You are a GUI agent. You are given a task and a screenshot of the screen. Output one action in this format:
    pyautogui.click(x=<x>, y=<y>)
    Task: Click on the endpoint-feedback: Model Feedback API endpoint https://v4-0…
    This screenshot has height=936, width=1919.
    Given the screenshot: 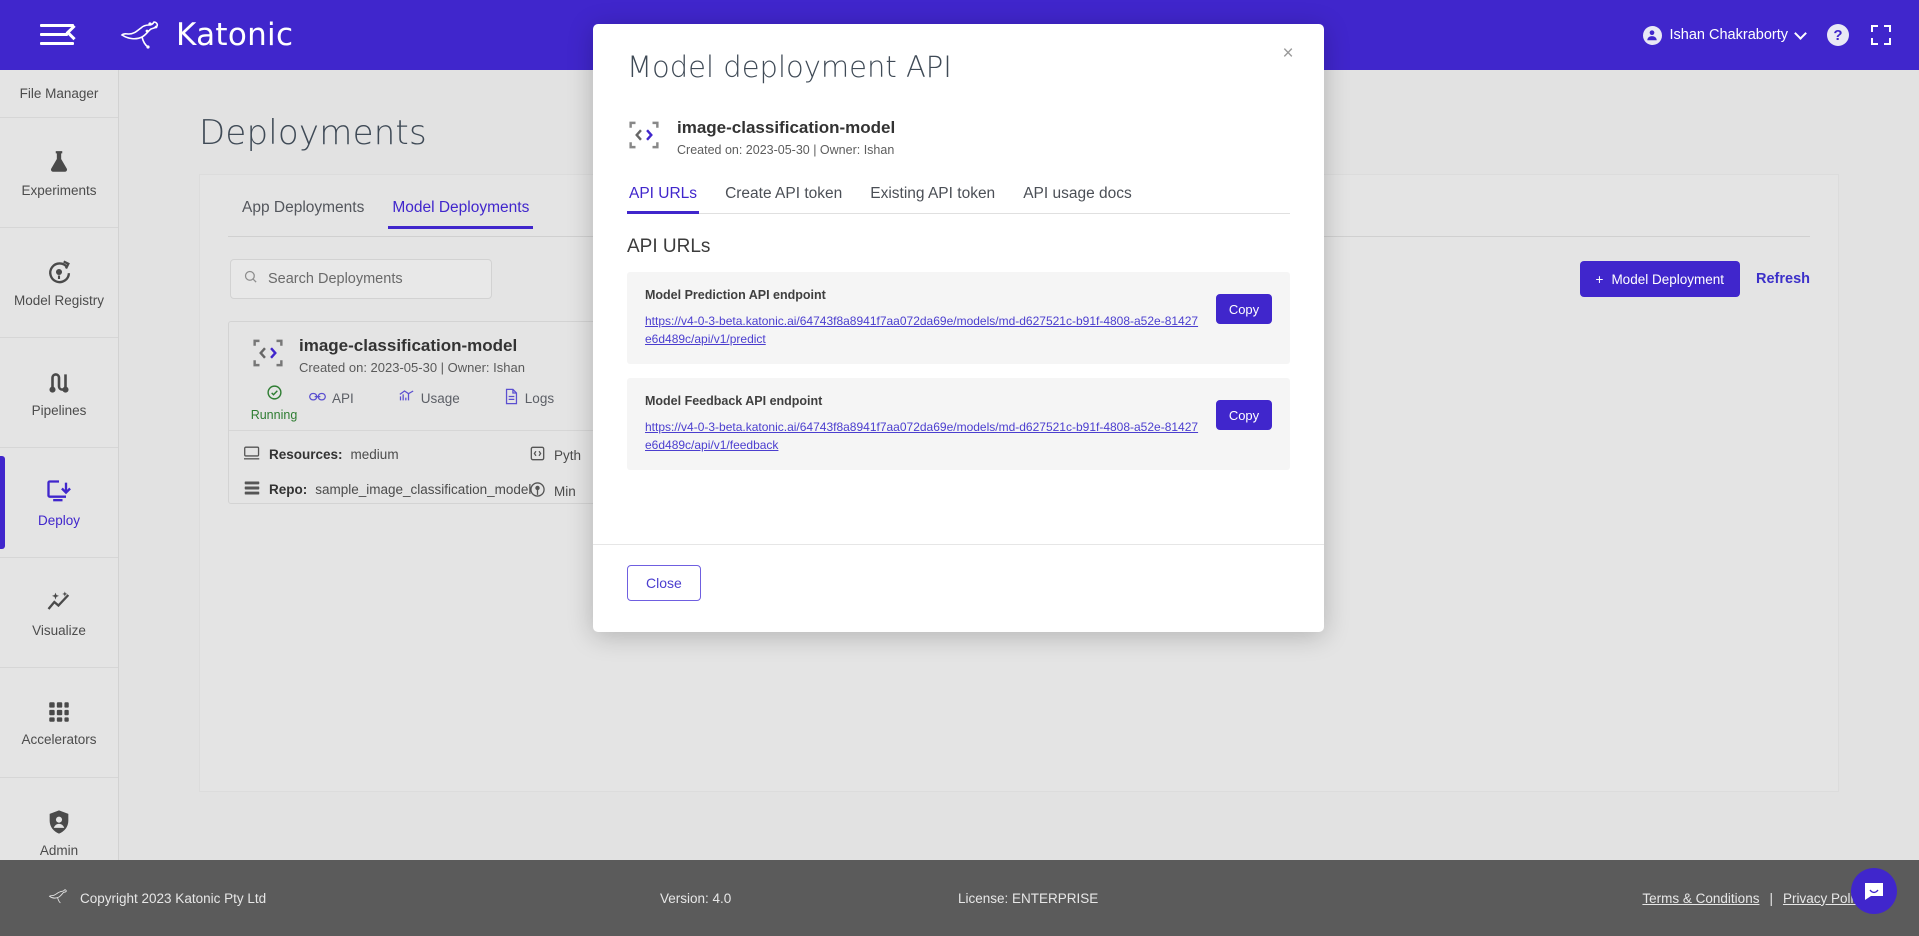 What is the action you would take?
    pyautogui.click(x=958, y=424)
    